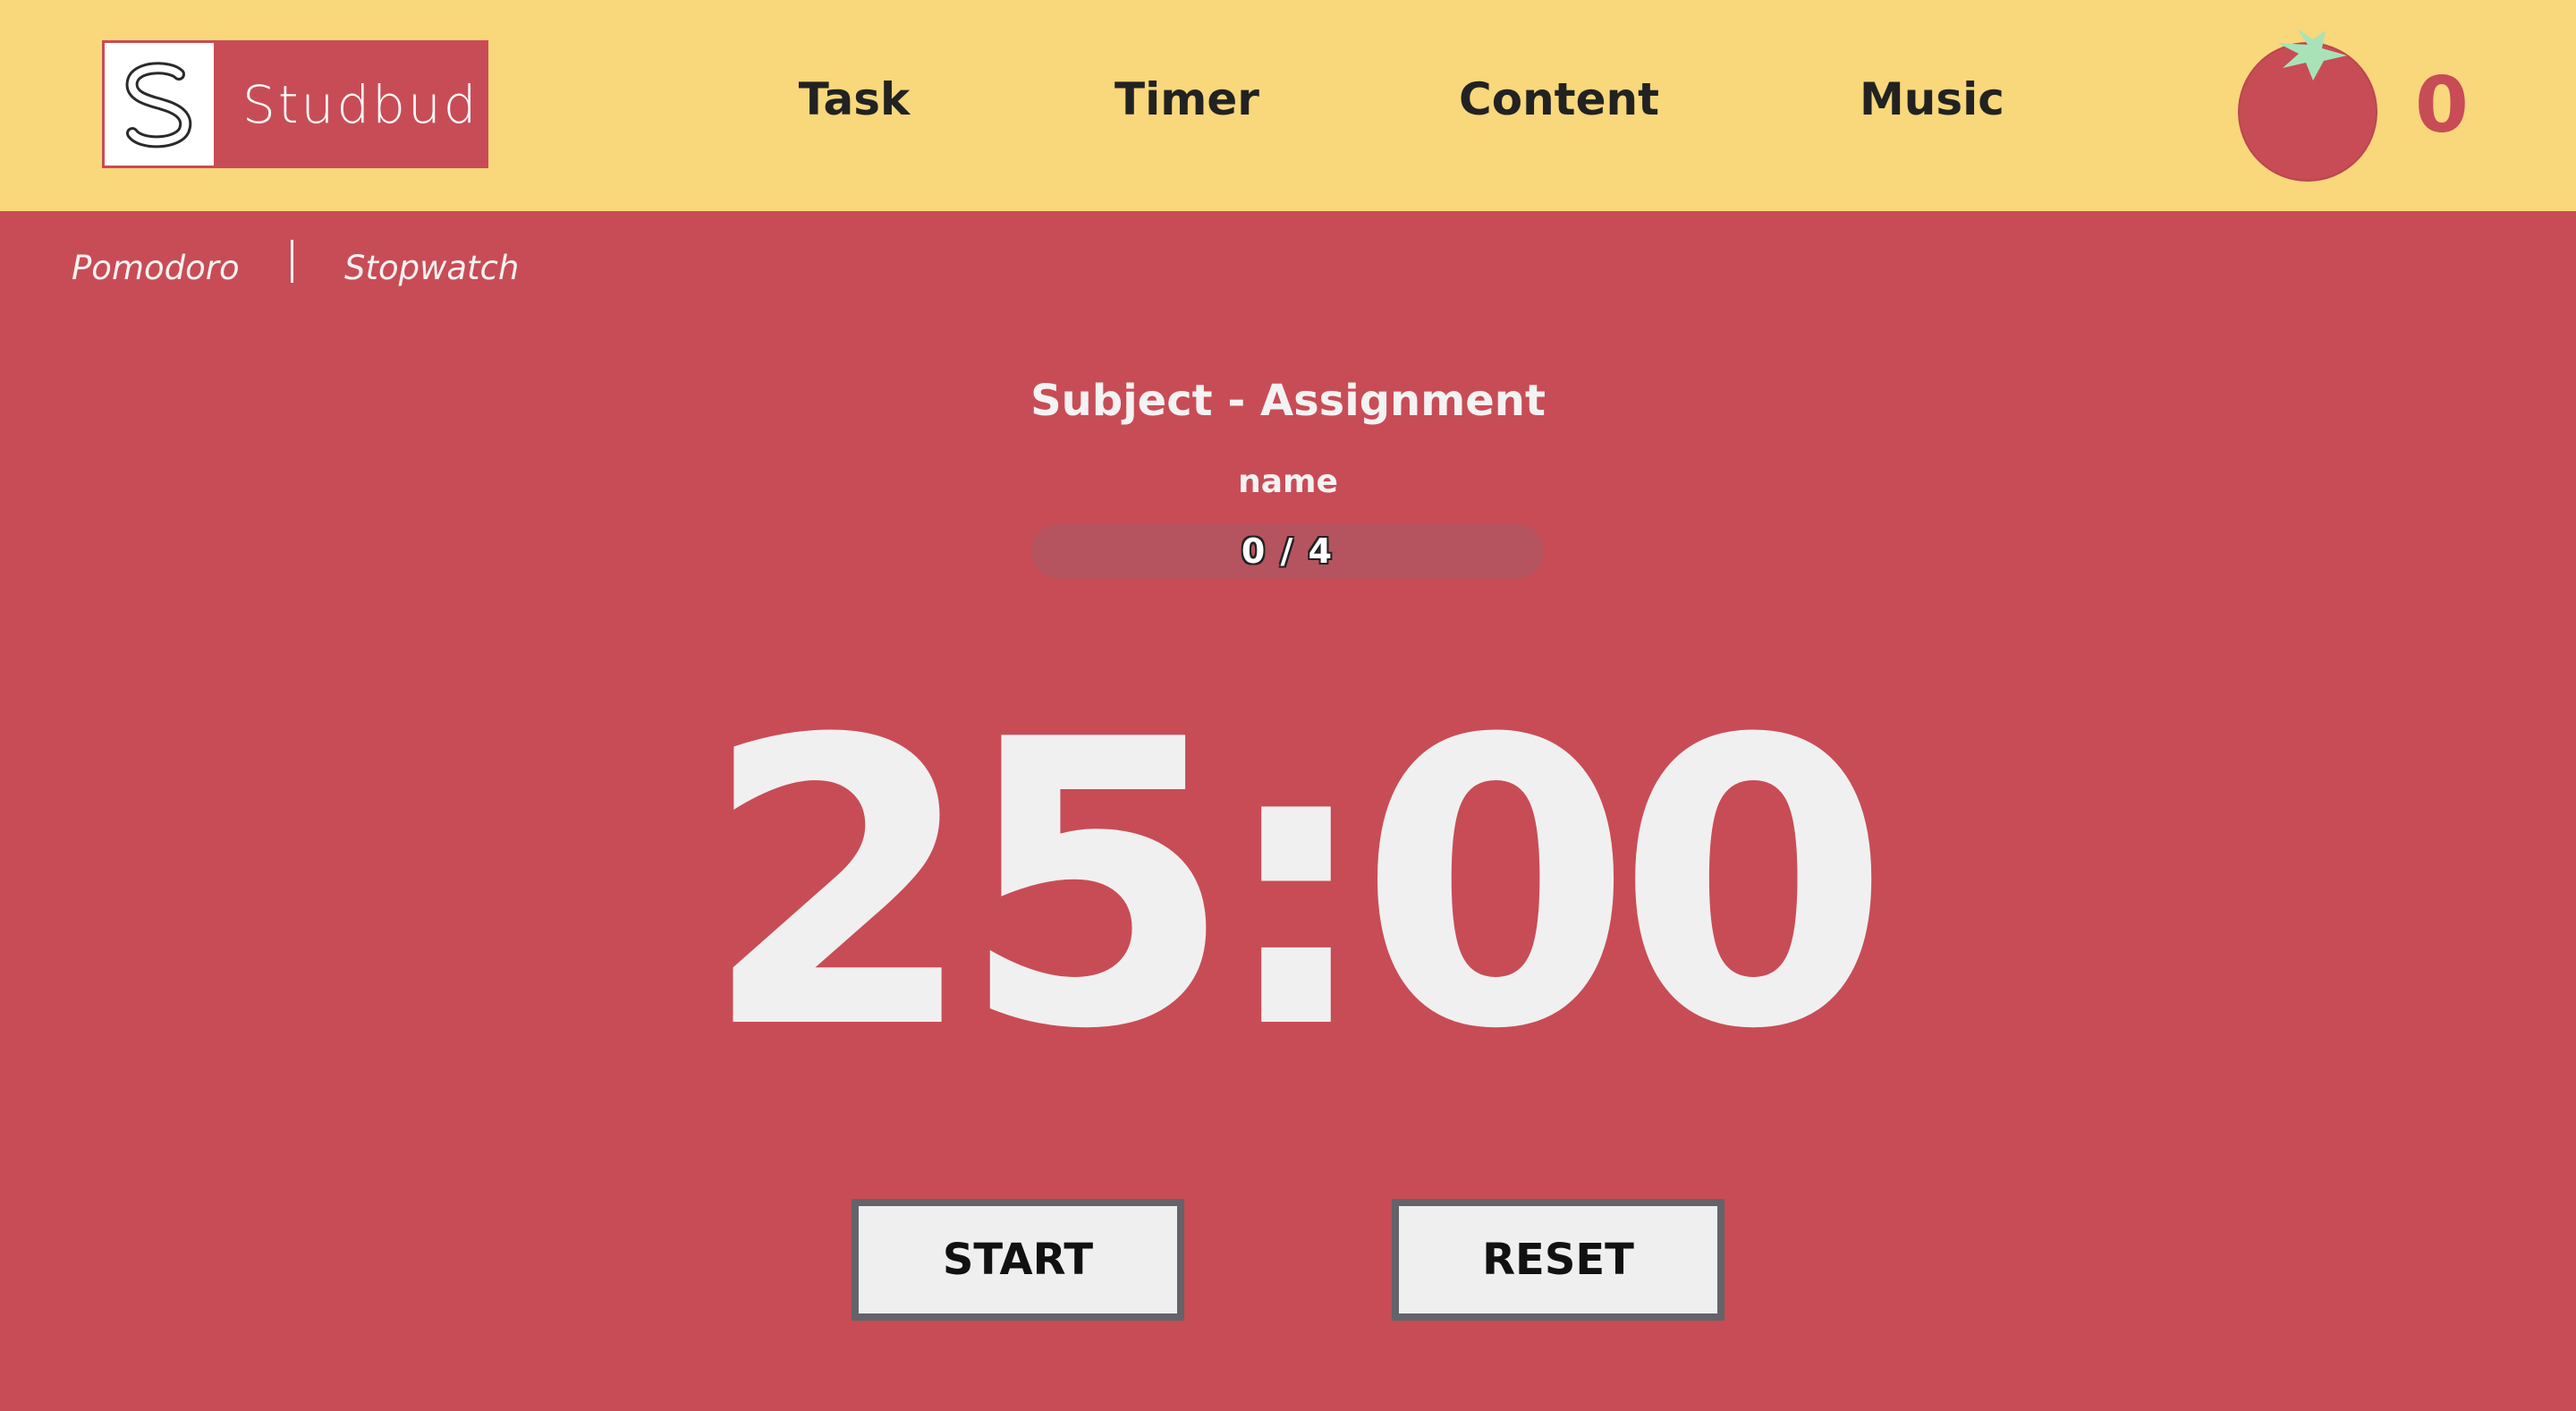  Describe the element at coordinates (1288, 481) in the screenshot. I see `task-name: name` at that location.